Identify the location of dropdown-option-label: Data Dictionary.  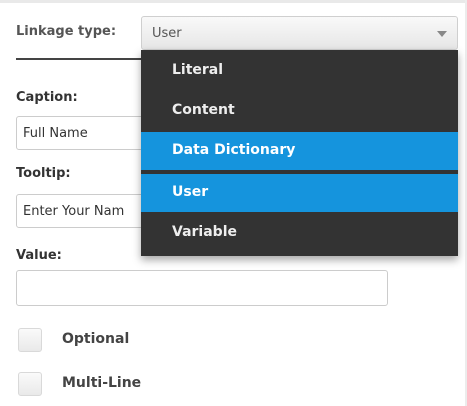
(234, 150).